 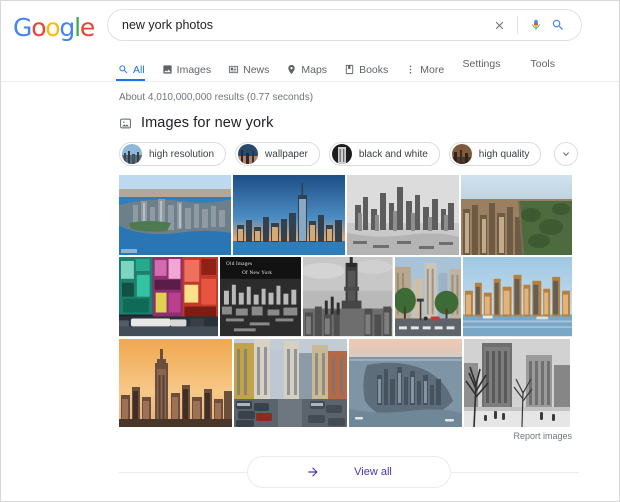 I want to click on tab-all: All, so click(x=135, y=65).